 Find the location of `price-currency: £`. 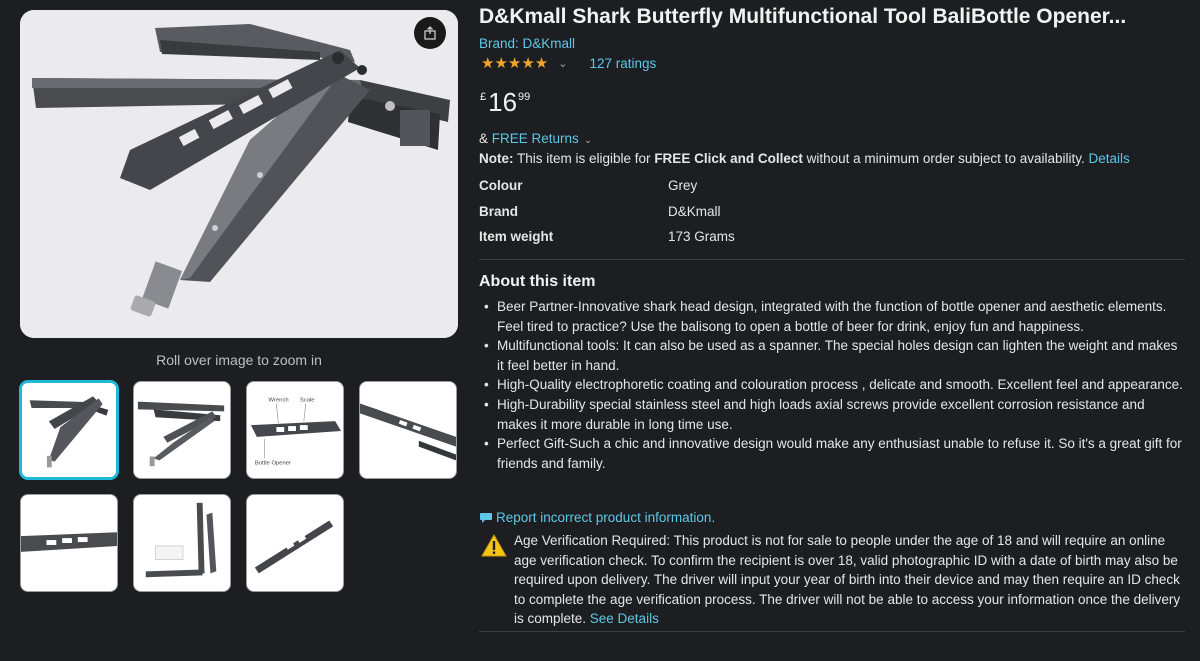

price-currency: £ is located at coordinates (483, 97).